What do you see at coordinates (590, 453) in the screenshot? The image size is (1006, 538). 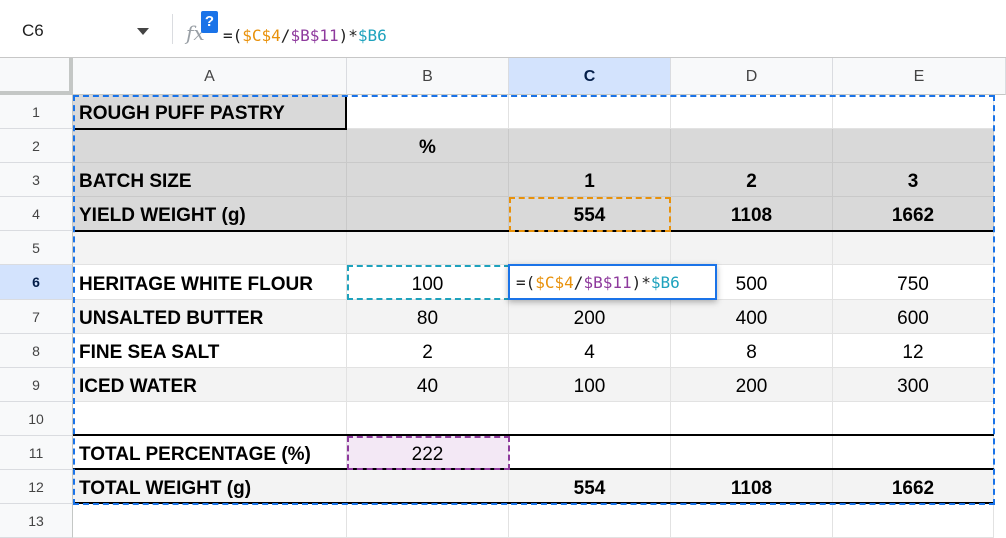 I see `cell-c11` at bounding box center [590, 453].